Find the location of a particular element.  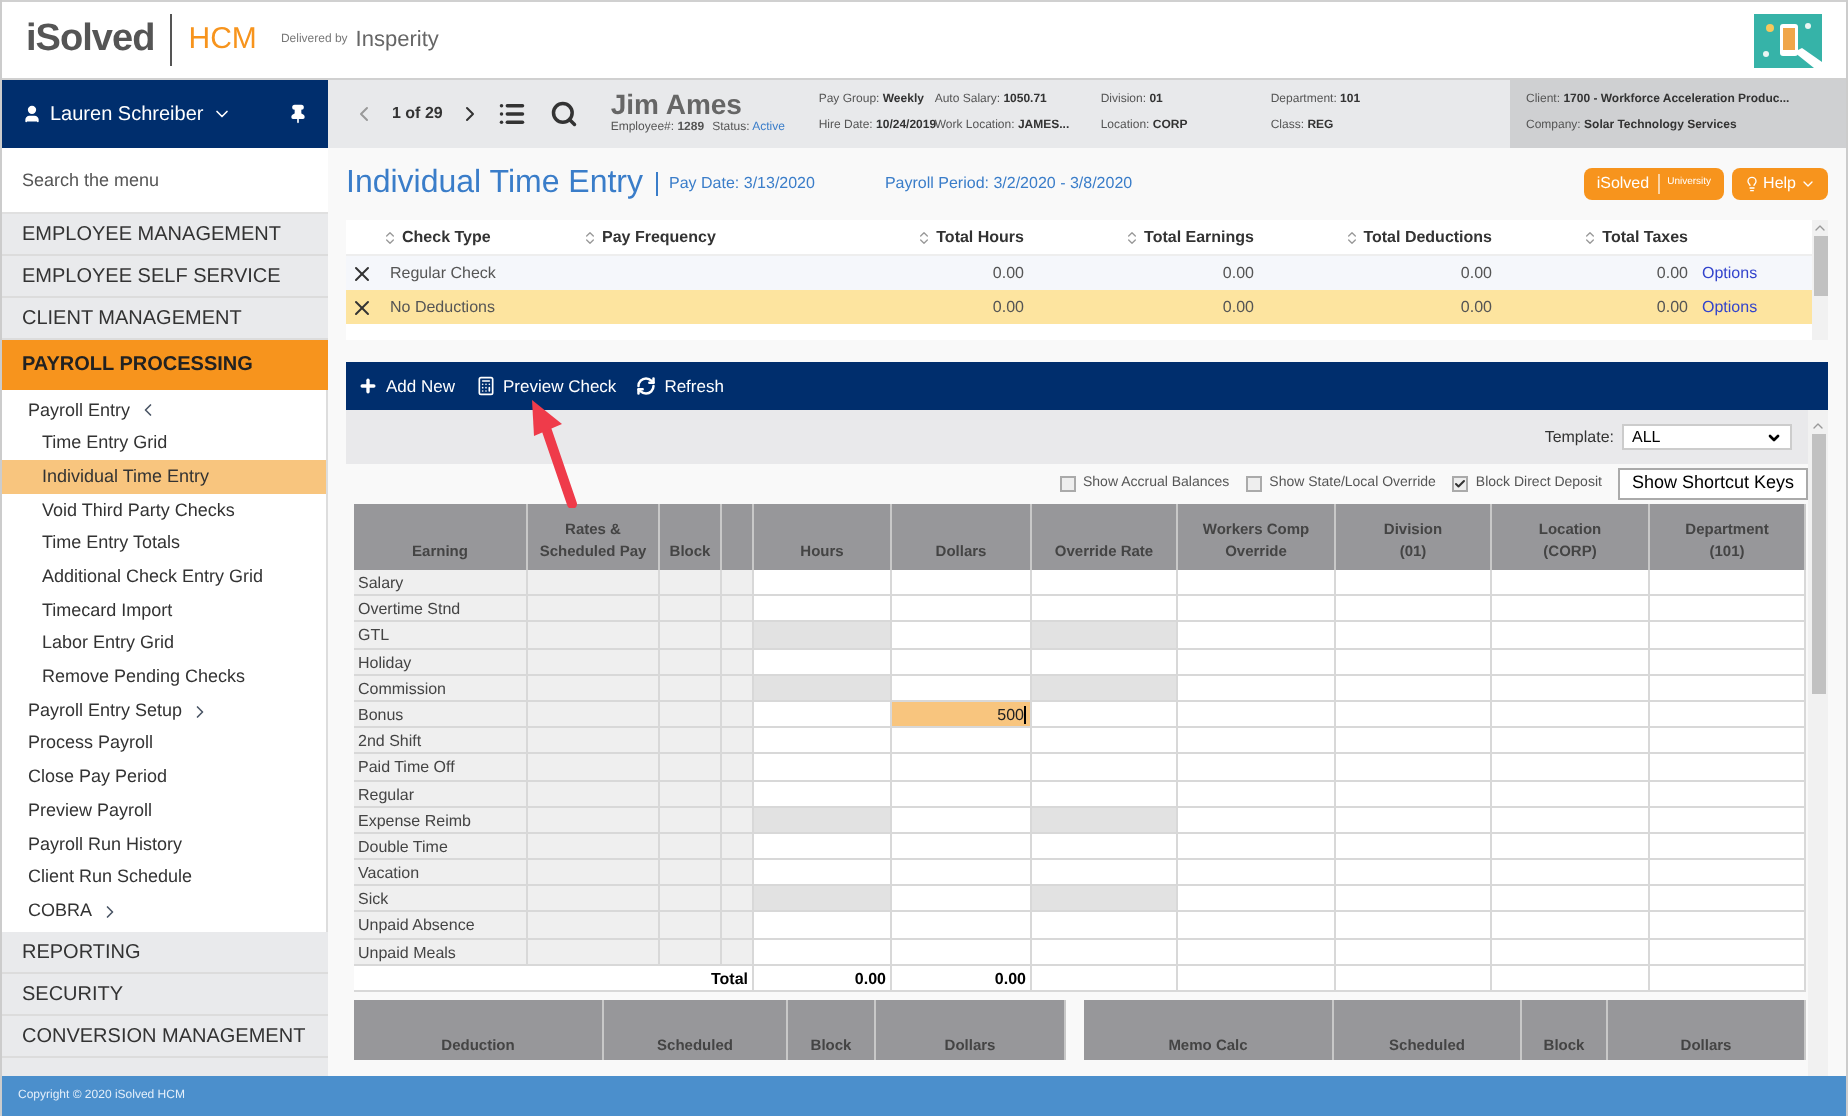

menu-item: COBRA is located at coordinates (164, 911).